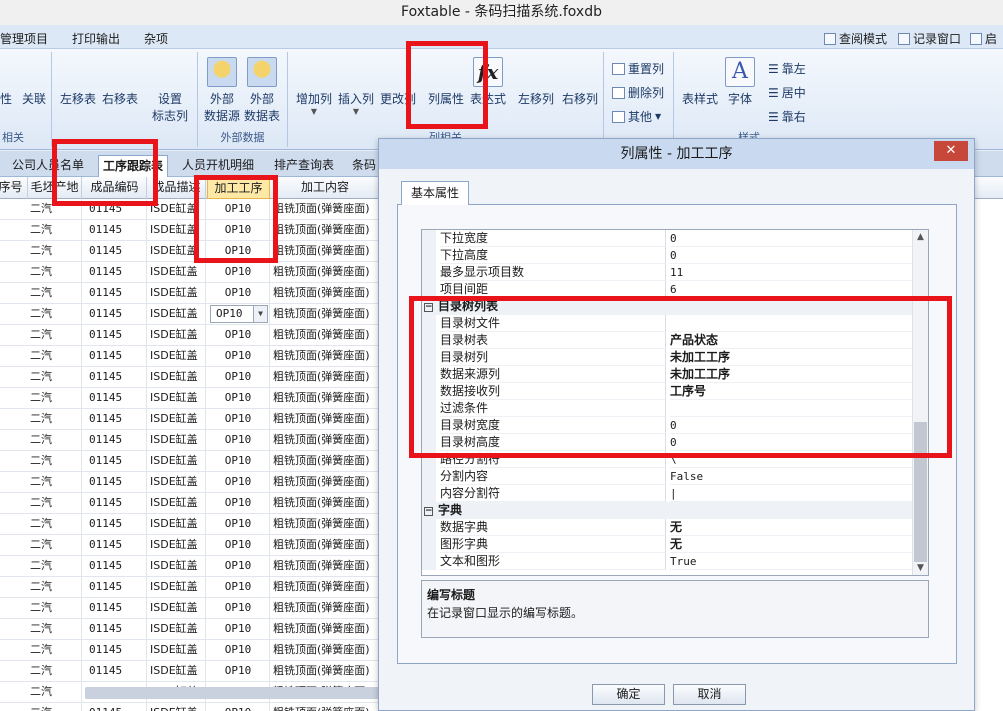 This screenshot has height=711, width=1003. What do you see at coordinates (787, 68) in the screenshot?
I see `align-left-button: ☰ 靠左` at bounding box center [787, 68].